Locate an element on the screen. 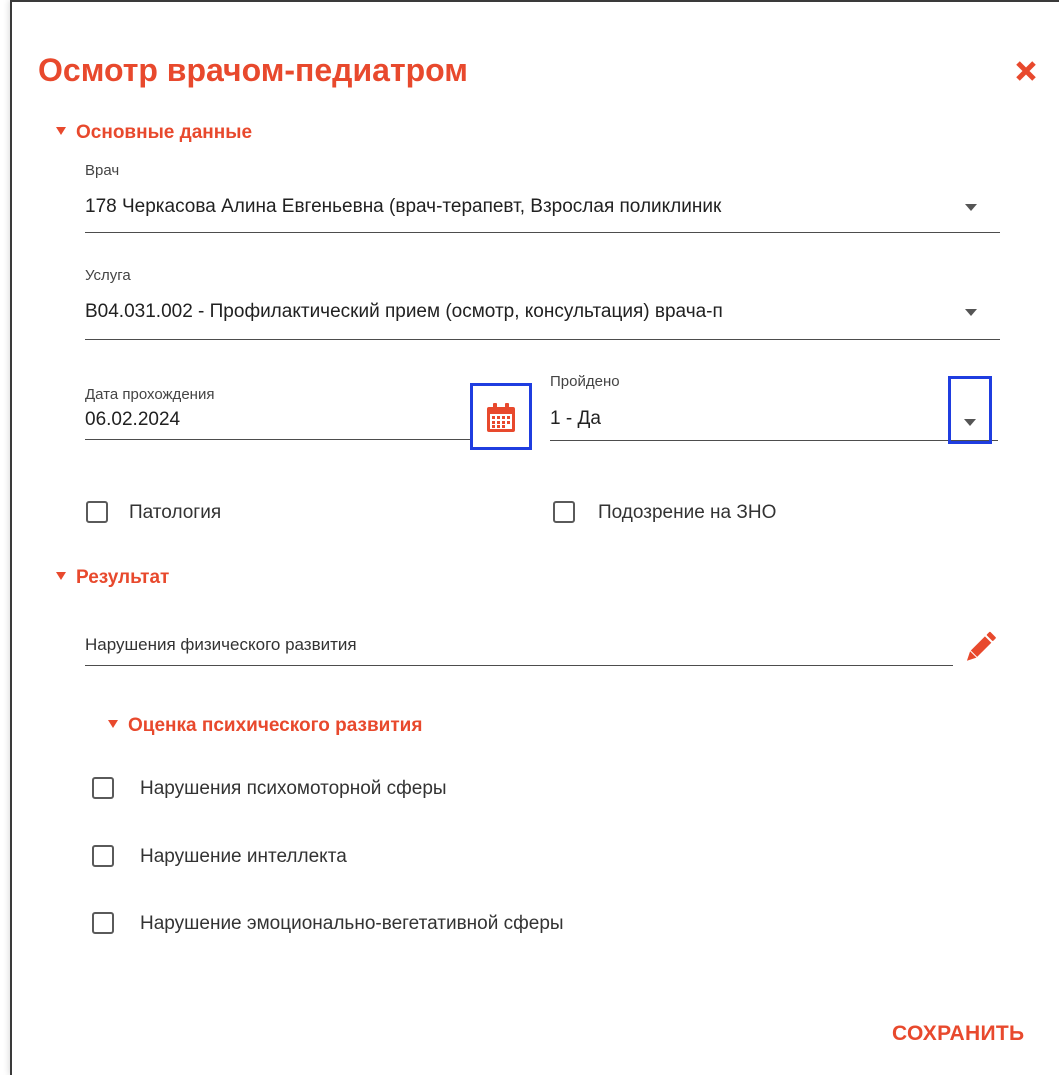 The image size is (1059, 1075). section-main-data-title: Основные данные is located at coordinates (164, 132).